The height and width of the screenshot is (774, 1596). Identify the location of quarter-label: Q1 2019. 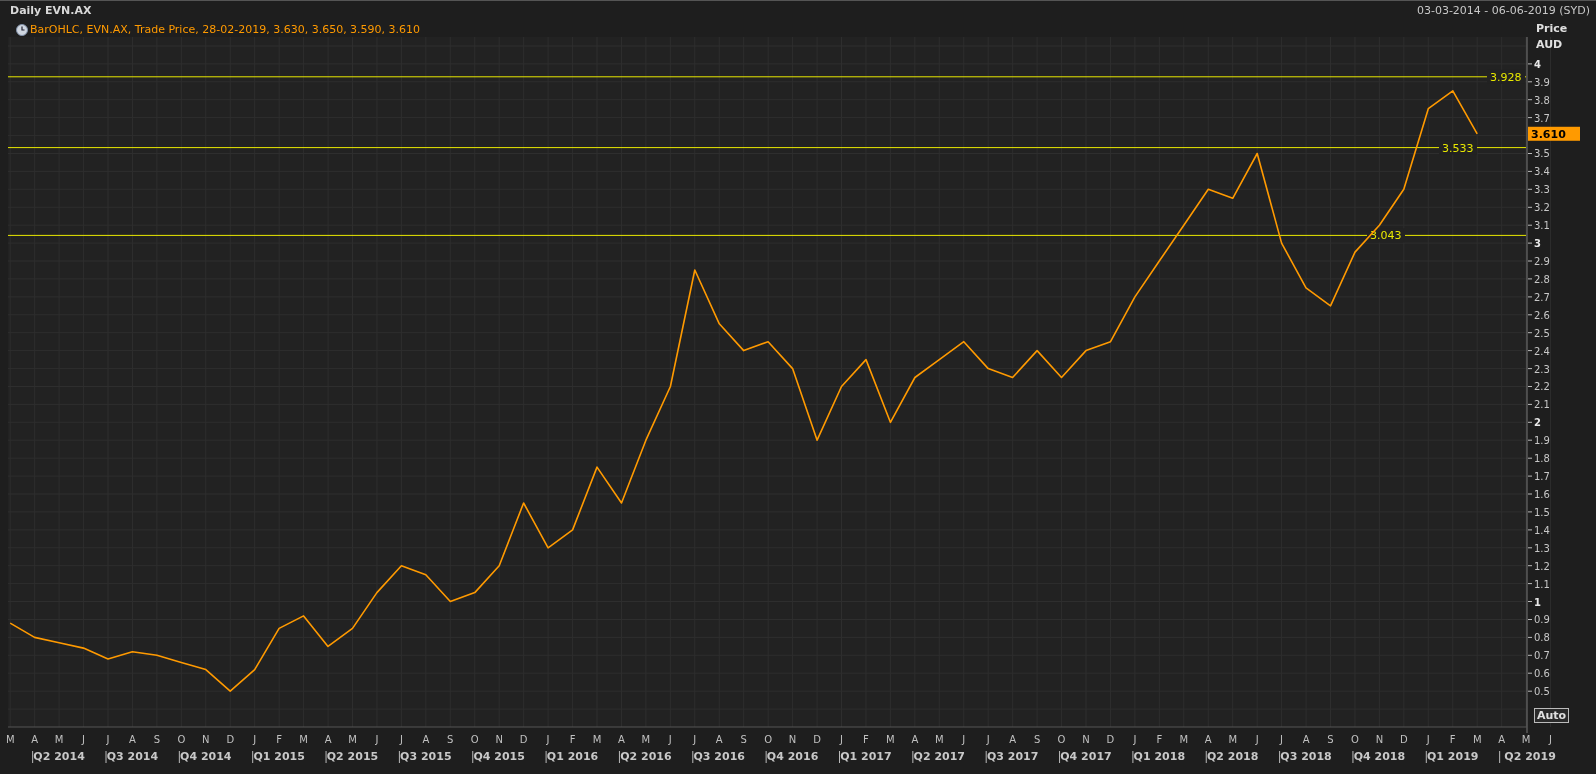
(1453, 756).